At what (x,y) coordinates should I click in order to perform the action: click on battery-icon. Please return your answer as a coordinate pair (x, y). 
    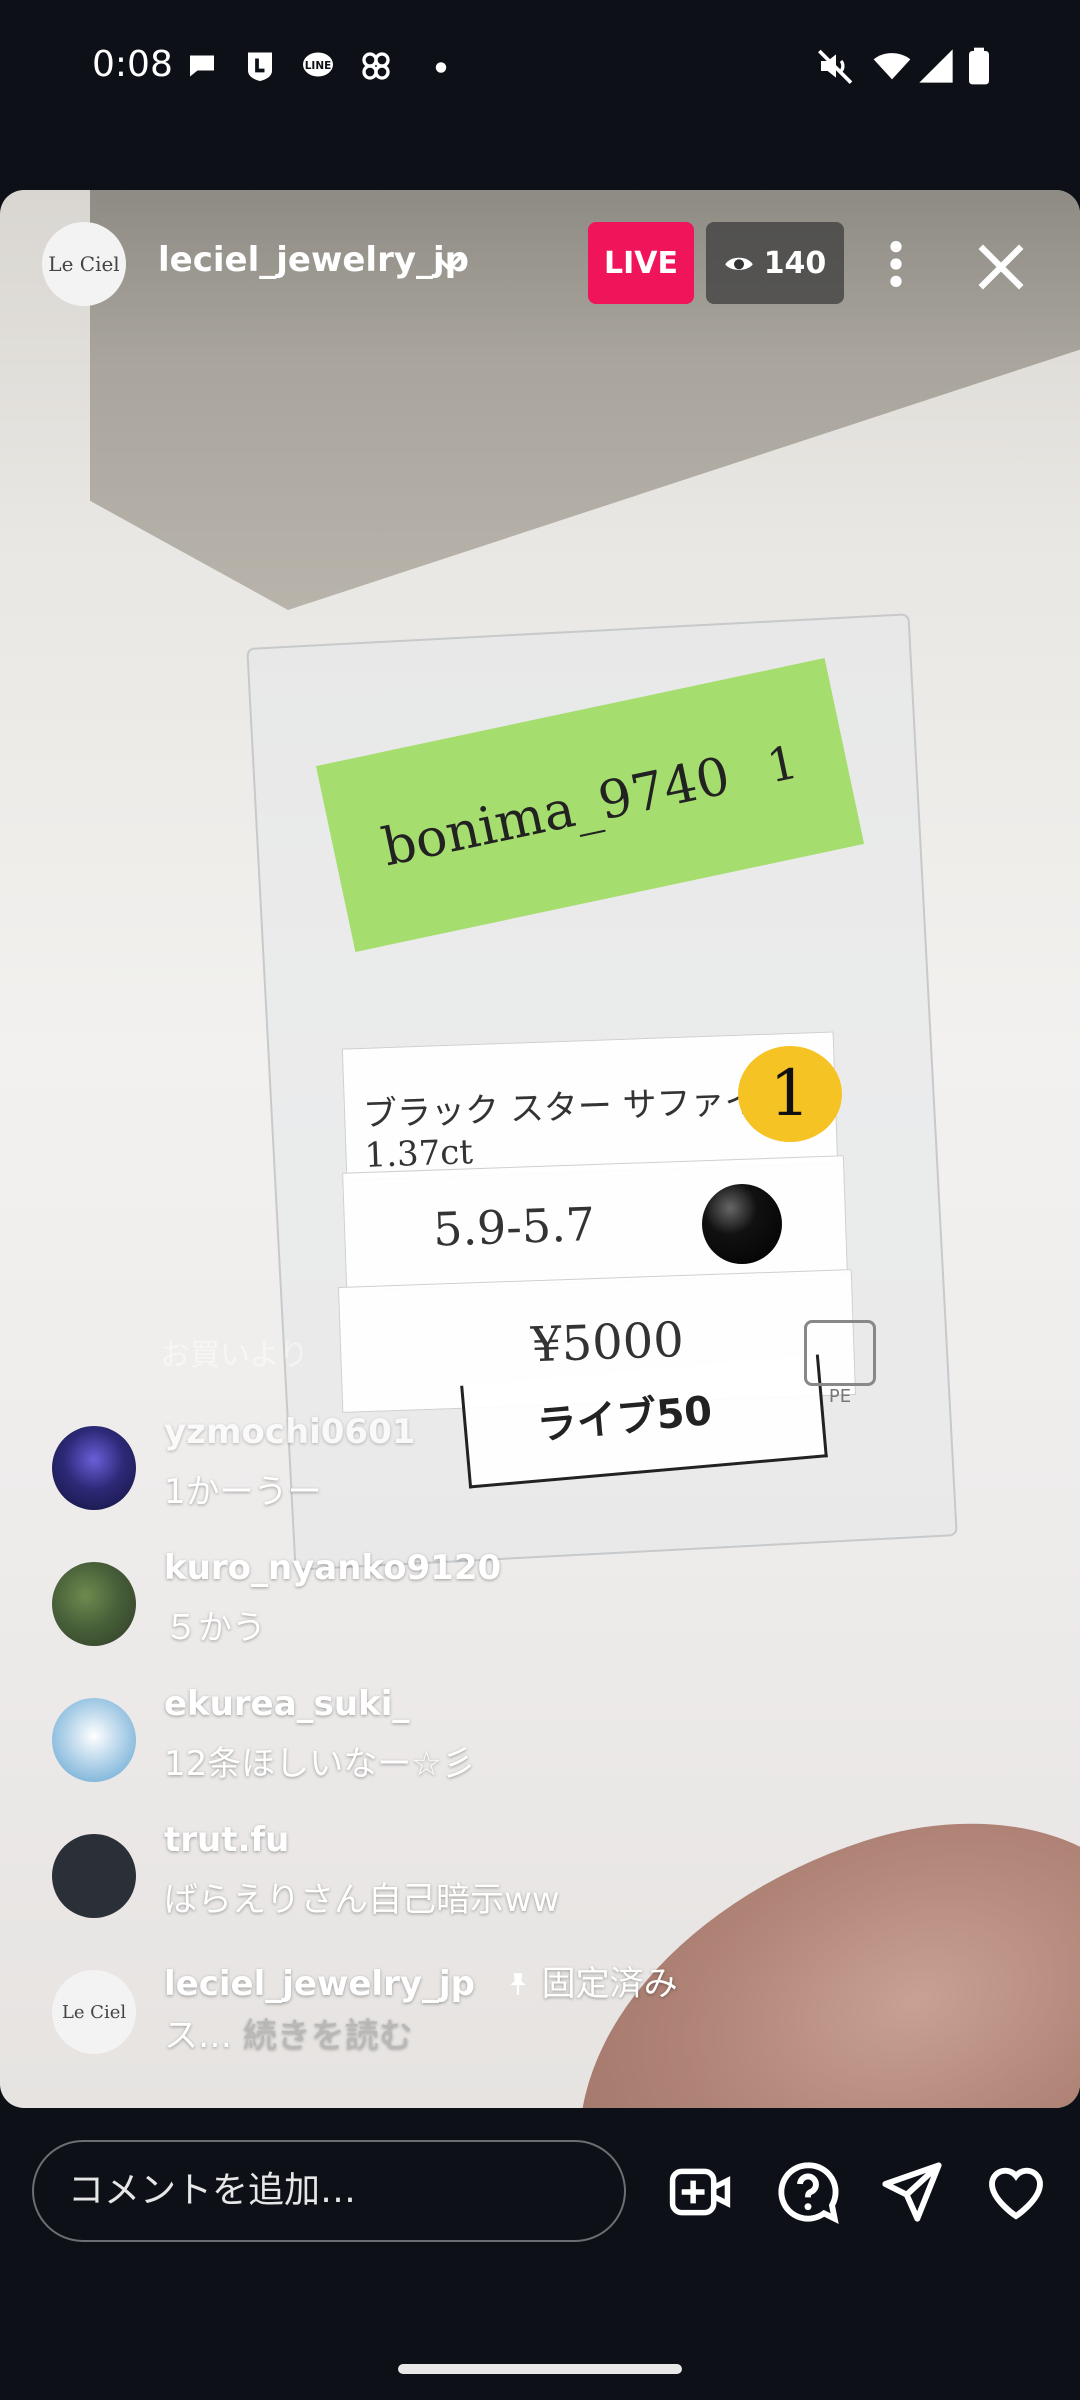
    Looking at the image, I should click on (979, 66).